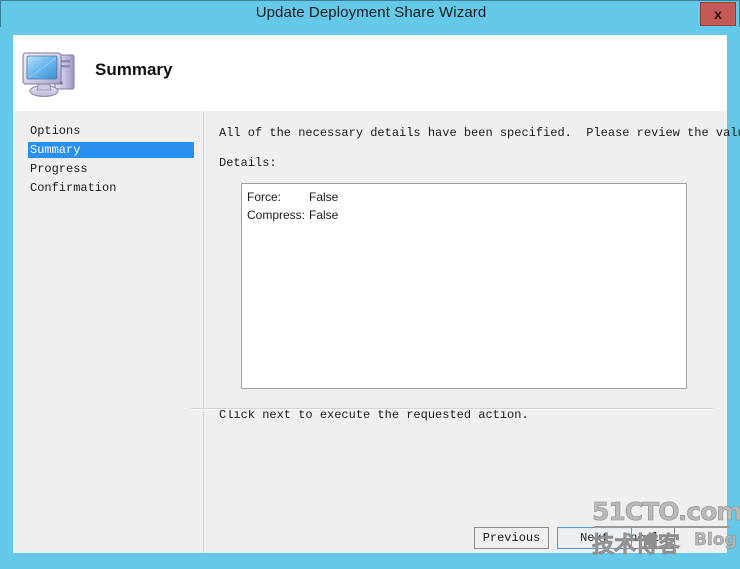  Describe the element at coordinates (111, 150) in the screenshot. I see `sidebar-item-summary: Summary` at that location.